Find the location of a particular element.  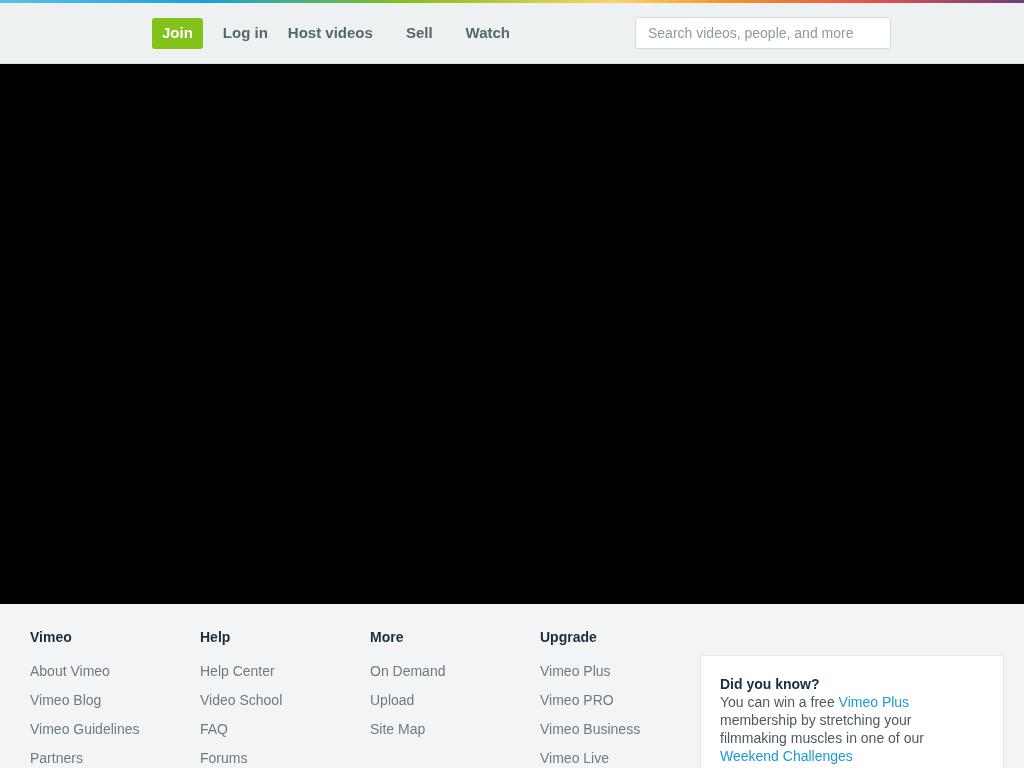

footer-link: Vimeo Business is located at coordinates (590, 729).